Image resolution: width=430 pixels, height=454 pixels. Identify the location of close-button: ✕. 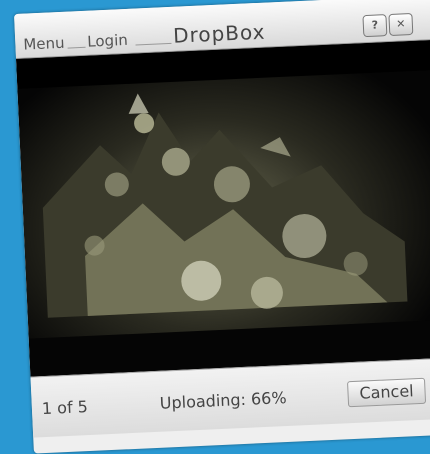
(401, 24).